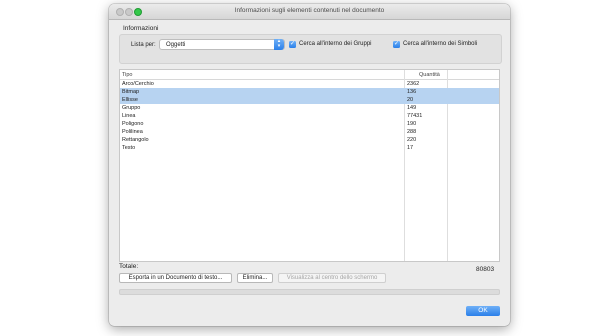 This screenshot has width=605, height=336. I want to click on table-row: Ellisse 20, so click(309, 100).